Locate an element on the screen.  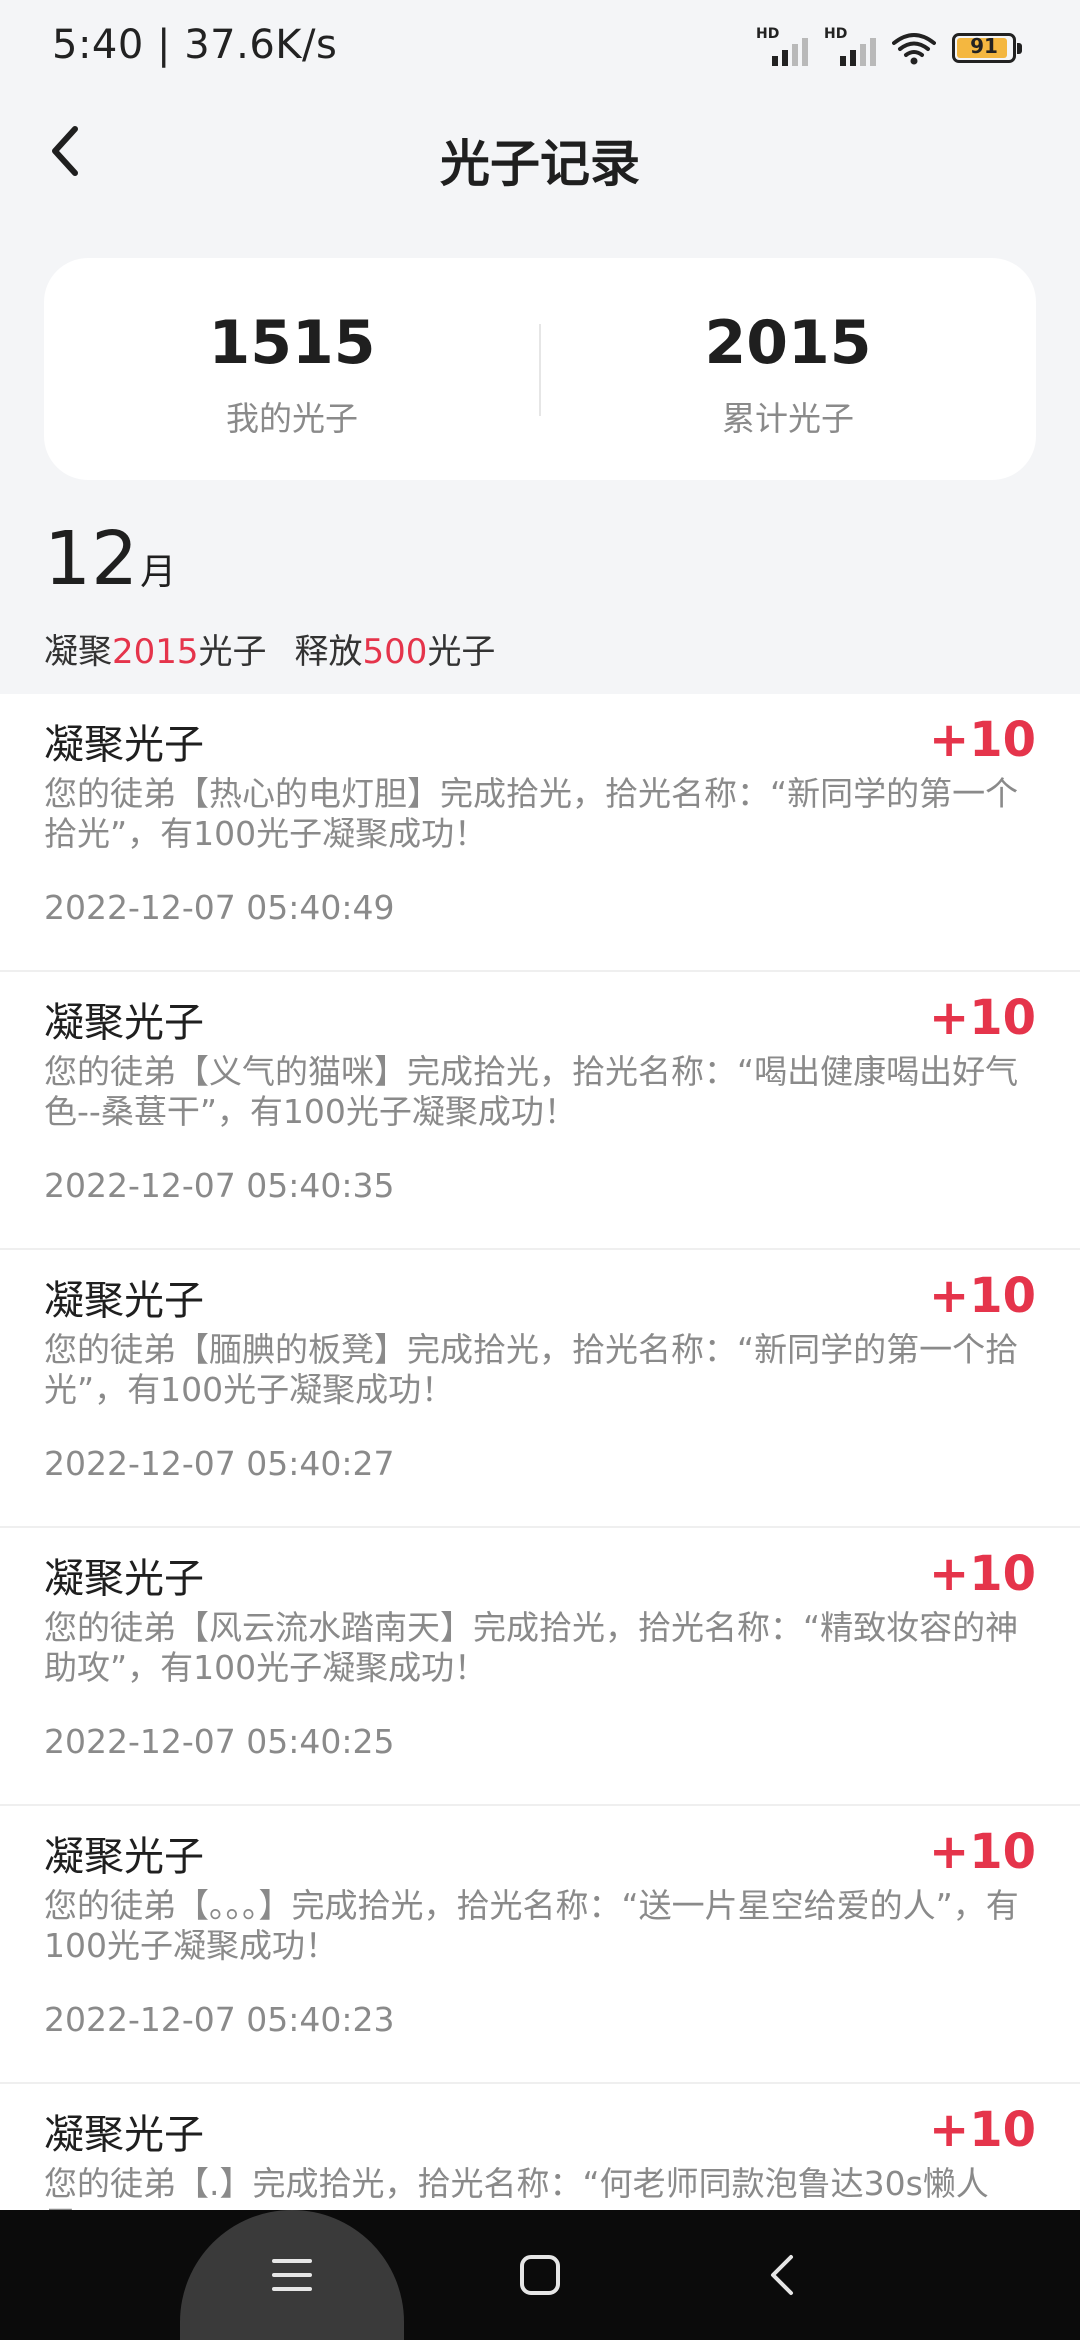
menu-icon is located at coordinates (292, 2275).